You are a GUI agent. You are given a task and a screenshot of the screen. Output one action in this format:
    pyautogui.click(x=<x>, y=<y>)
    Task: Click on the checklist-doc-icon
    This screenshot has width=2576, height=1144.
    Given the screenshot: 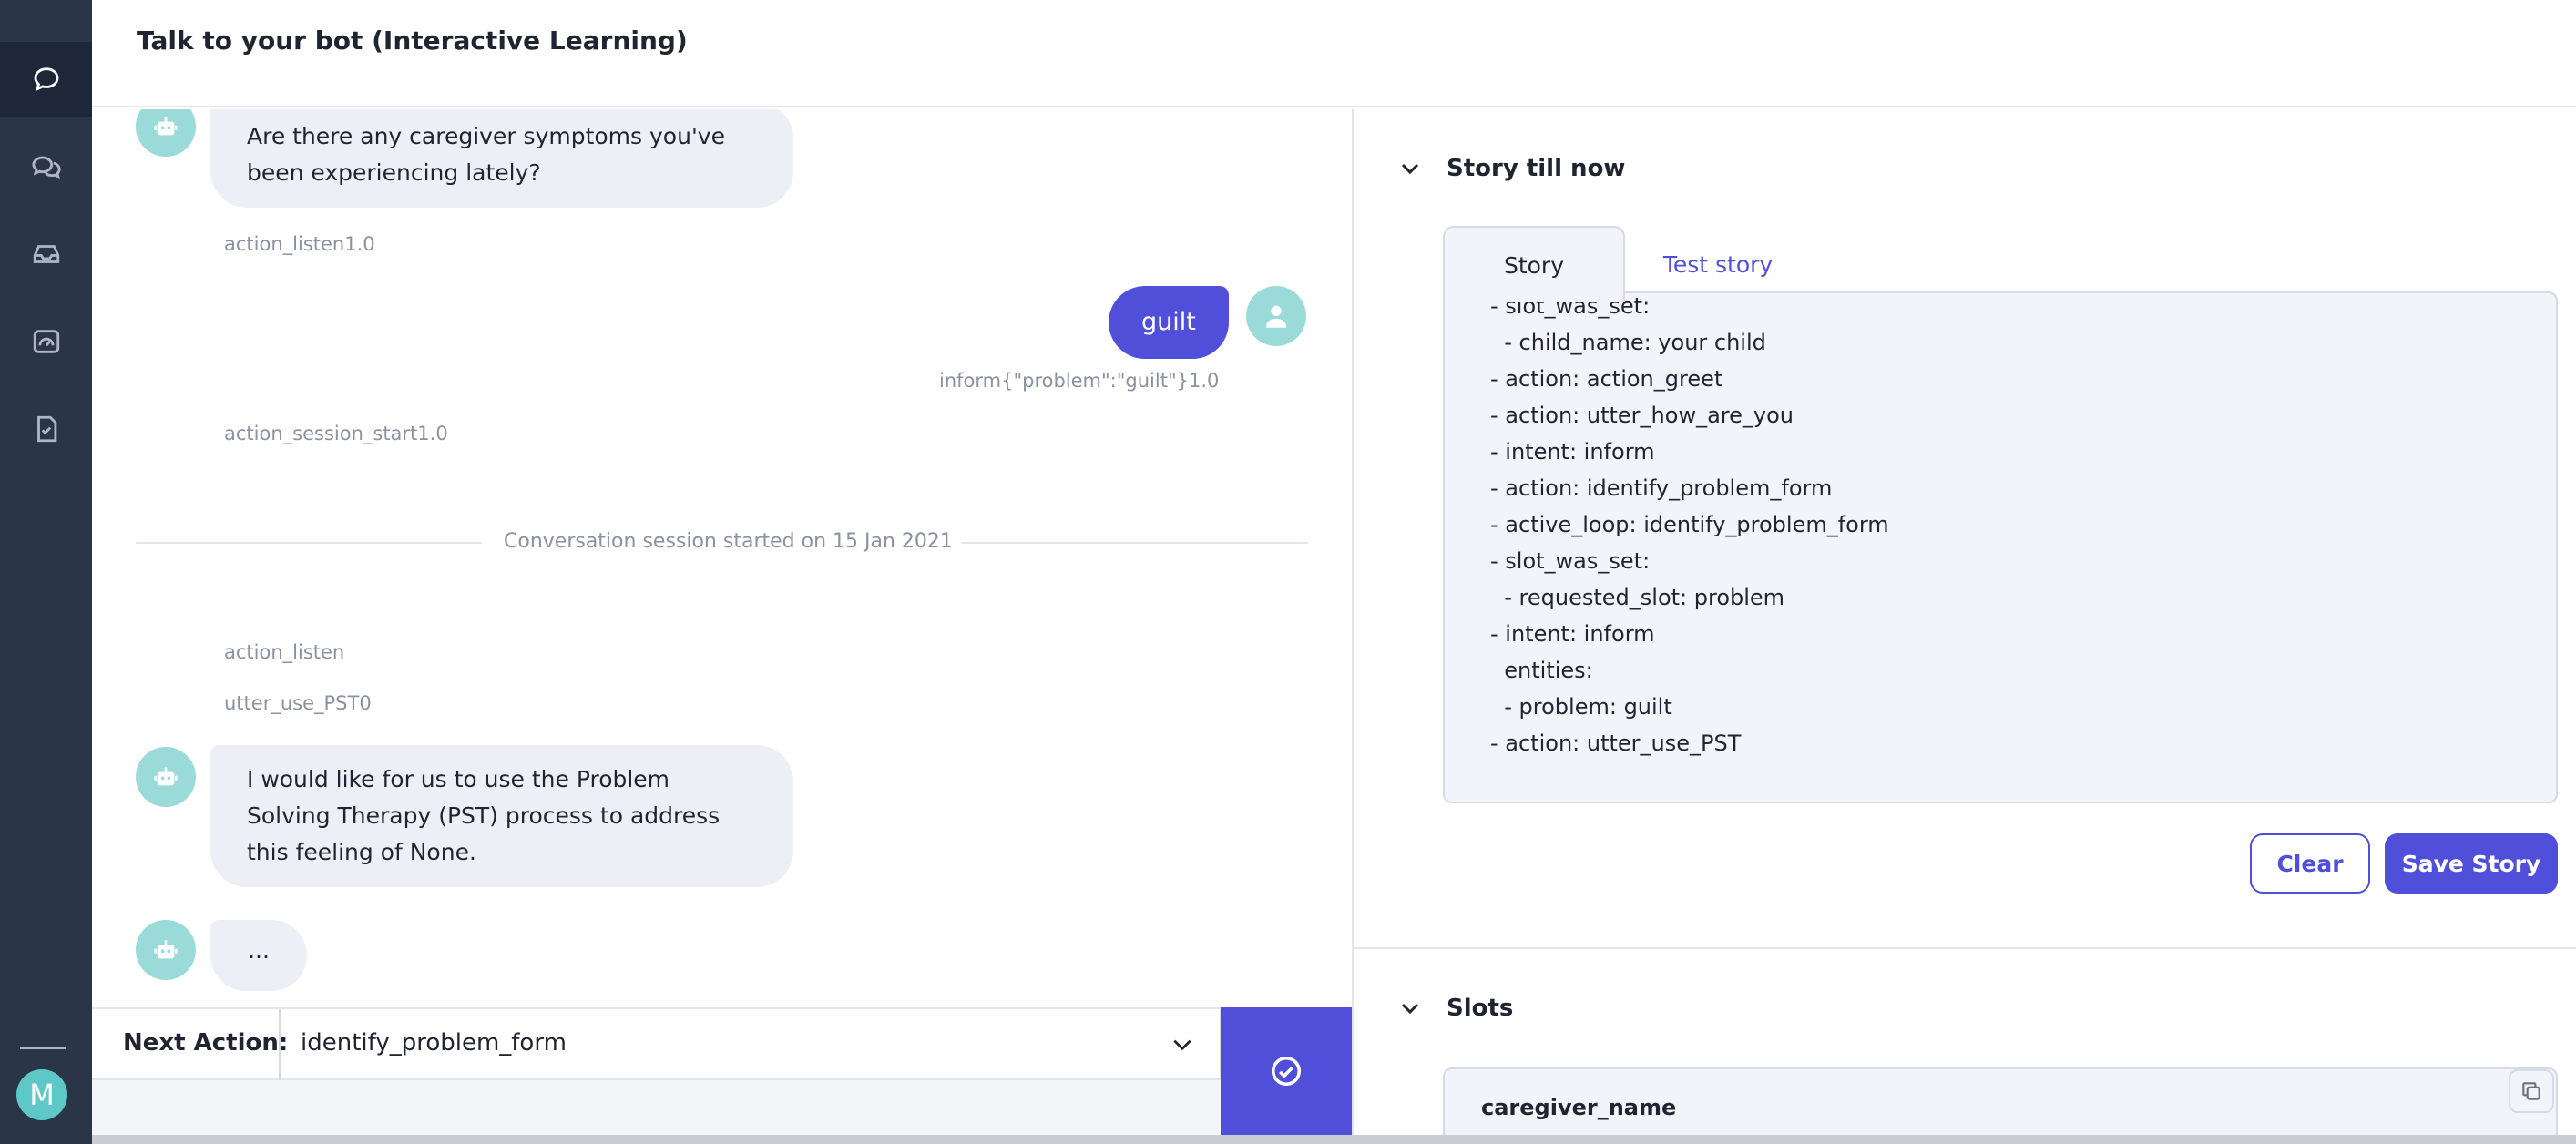 What is the action you would take?
    pyautogui.click(x=46, y=429)
    